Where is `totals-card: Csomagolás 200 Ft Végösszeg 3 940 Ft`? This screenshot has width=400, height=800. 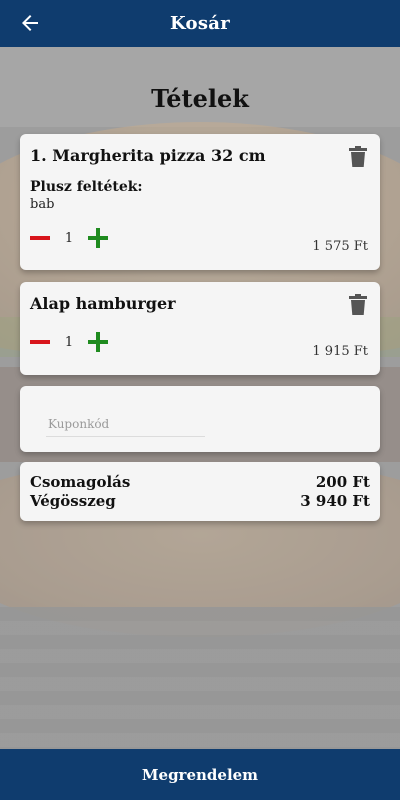 totals-card: Csomagolás 200 Ft Végösszeg 3 940 Ft is located at coordinates (200, 491).